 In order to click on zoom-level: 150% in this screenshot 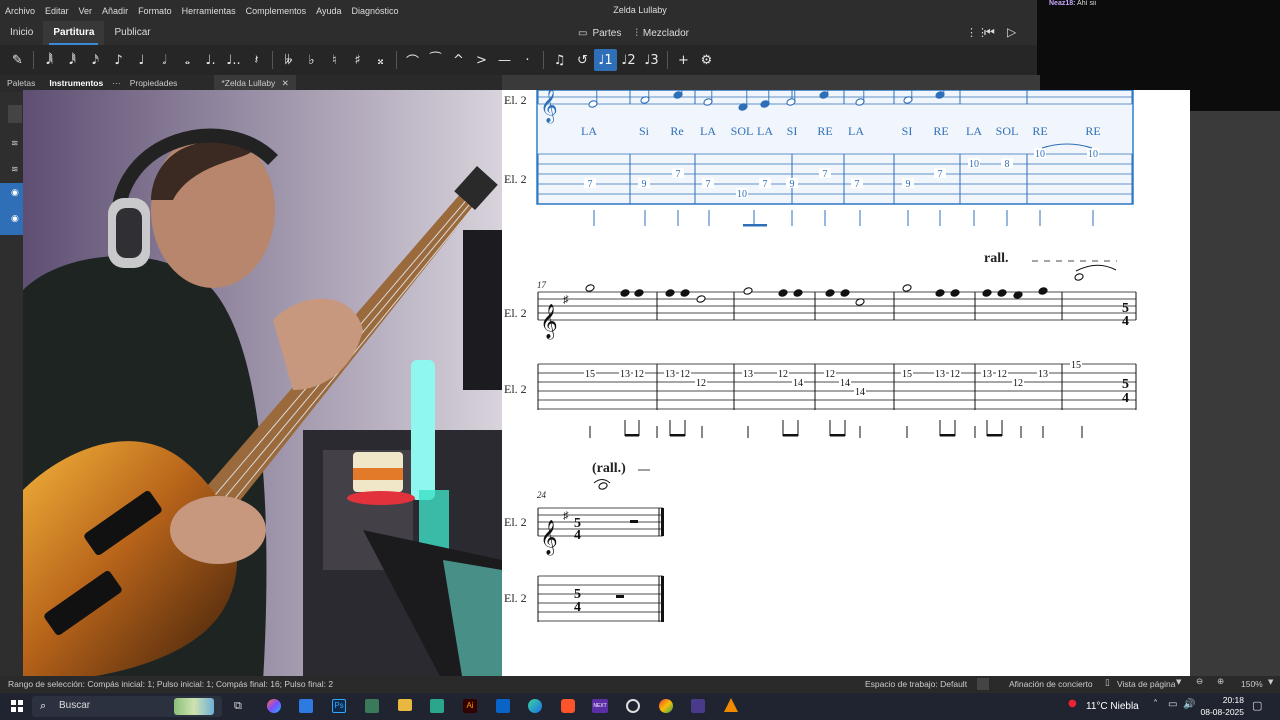, I will do `click(1252, 684)`.